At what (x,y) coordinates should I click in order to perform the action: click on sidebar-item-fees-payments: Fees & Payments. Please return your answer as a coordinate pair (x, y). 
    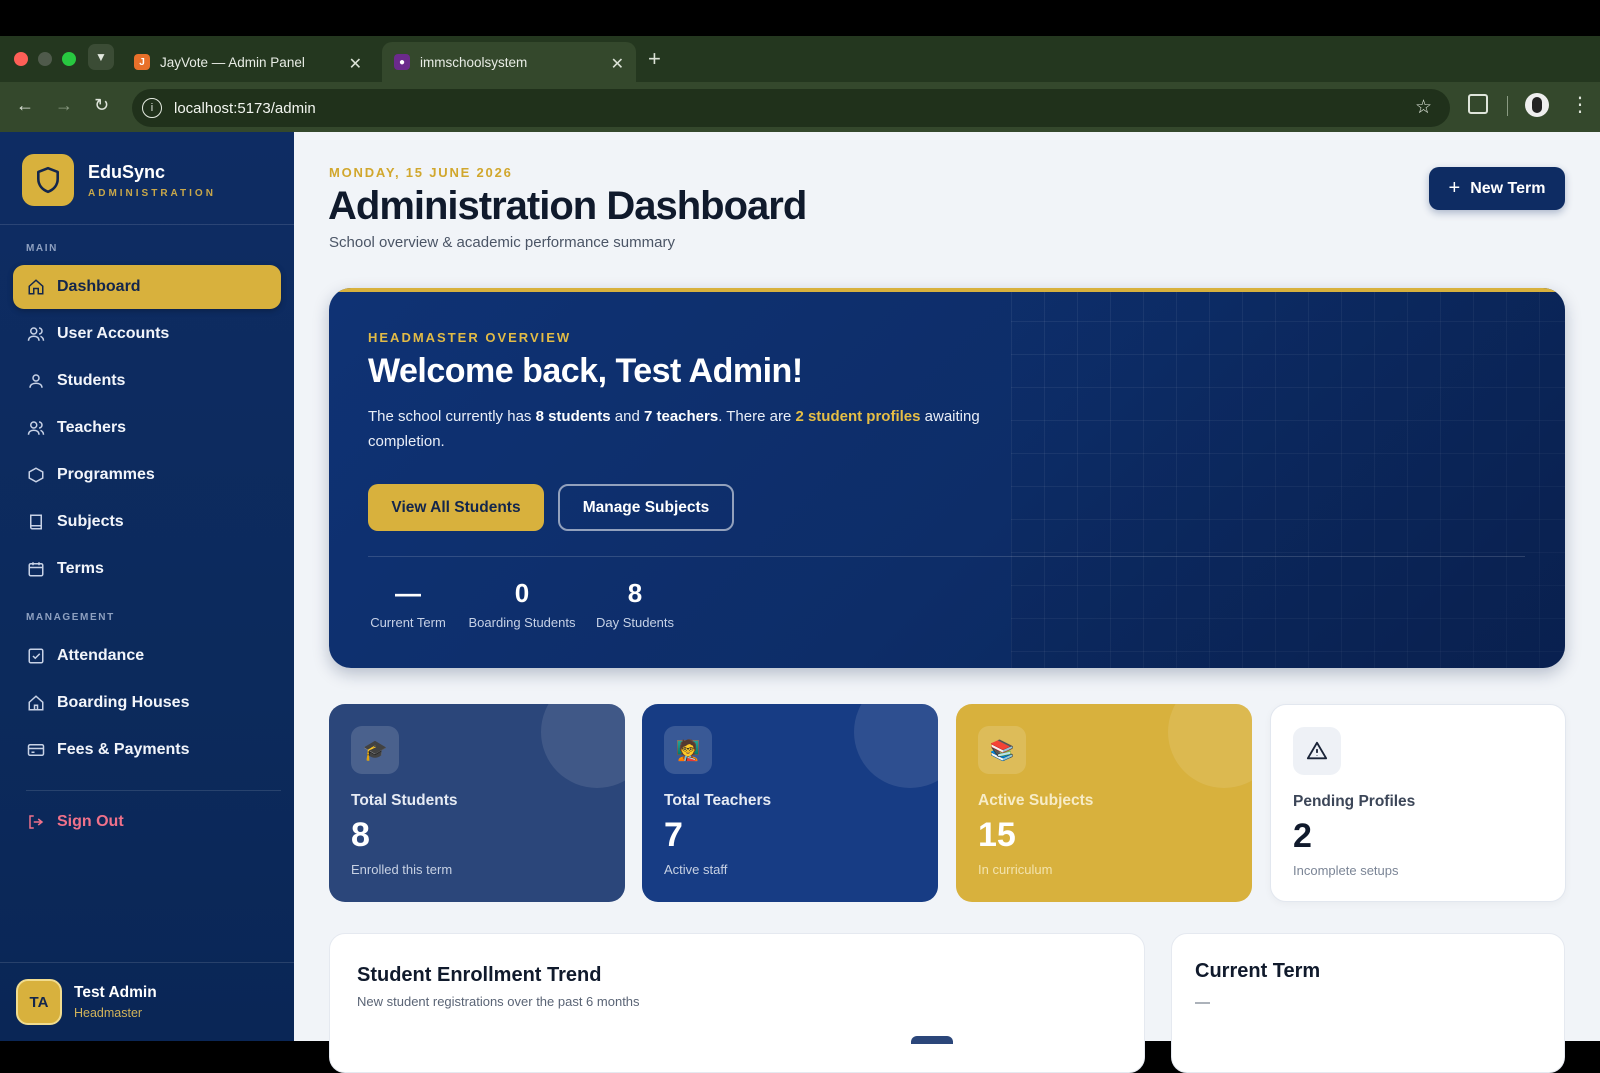
    Looking at the image, I should click on (147, 750).